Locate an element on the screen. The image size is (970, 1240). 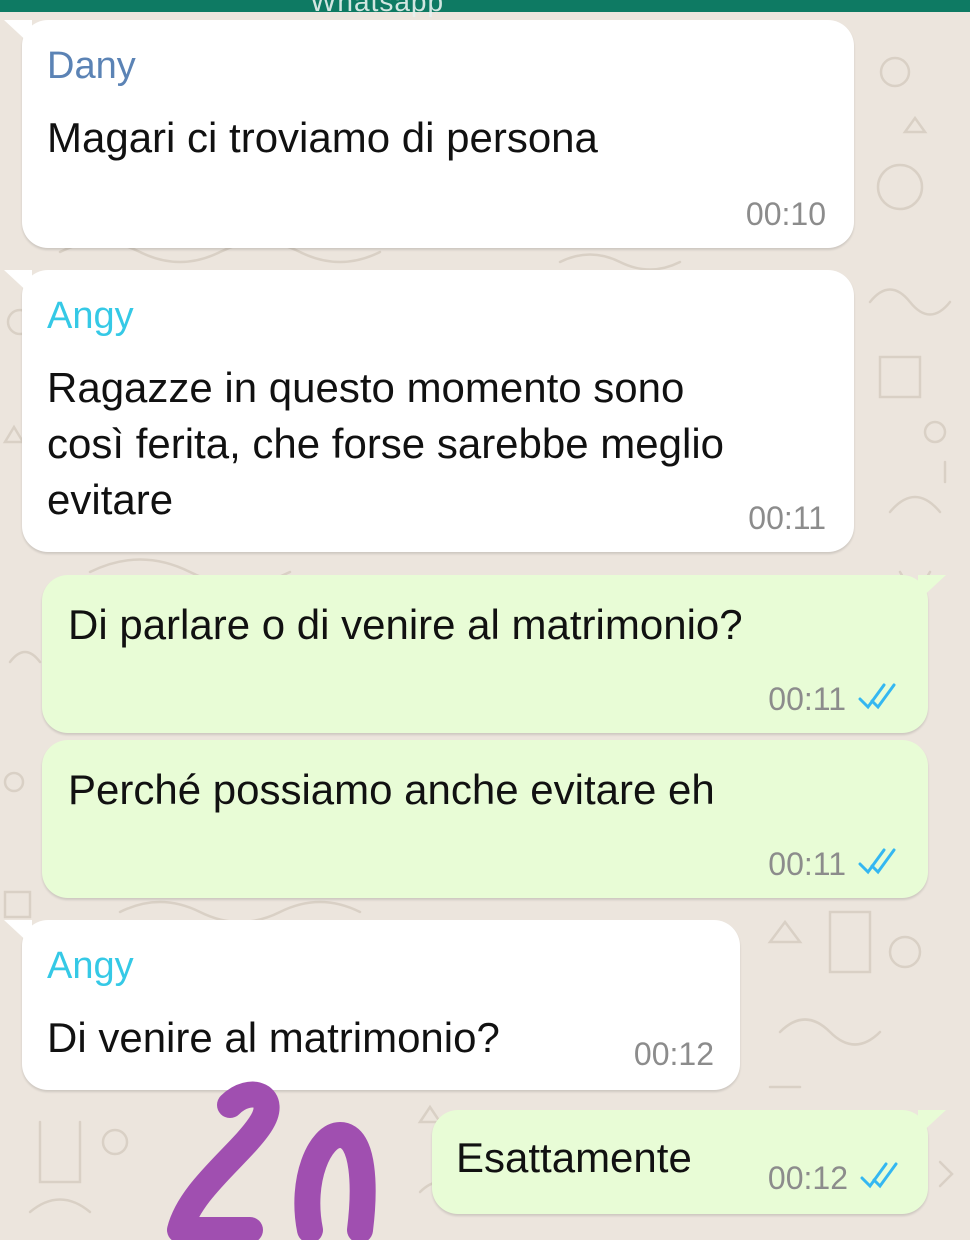
message-text: Magari ci troviamo di persona is located at coordinates (322, 137).